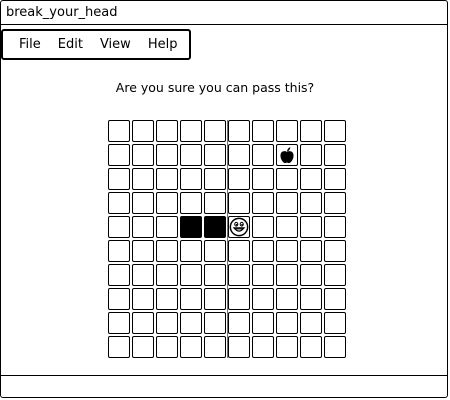  Describe the element at coordinates (287, 155) in the screenshot. I see `apple-cell` at that location.